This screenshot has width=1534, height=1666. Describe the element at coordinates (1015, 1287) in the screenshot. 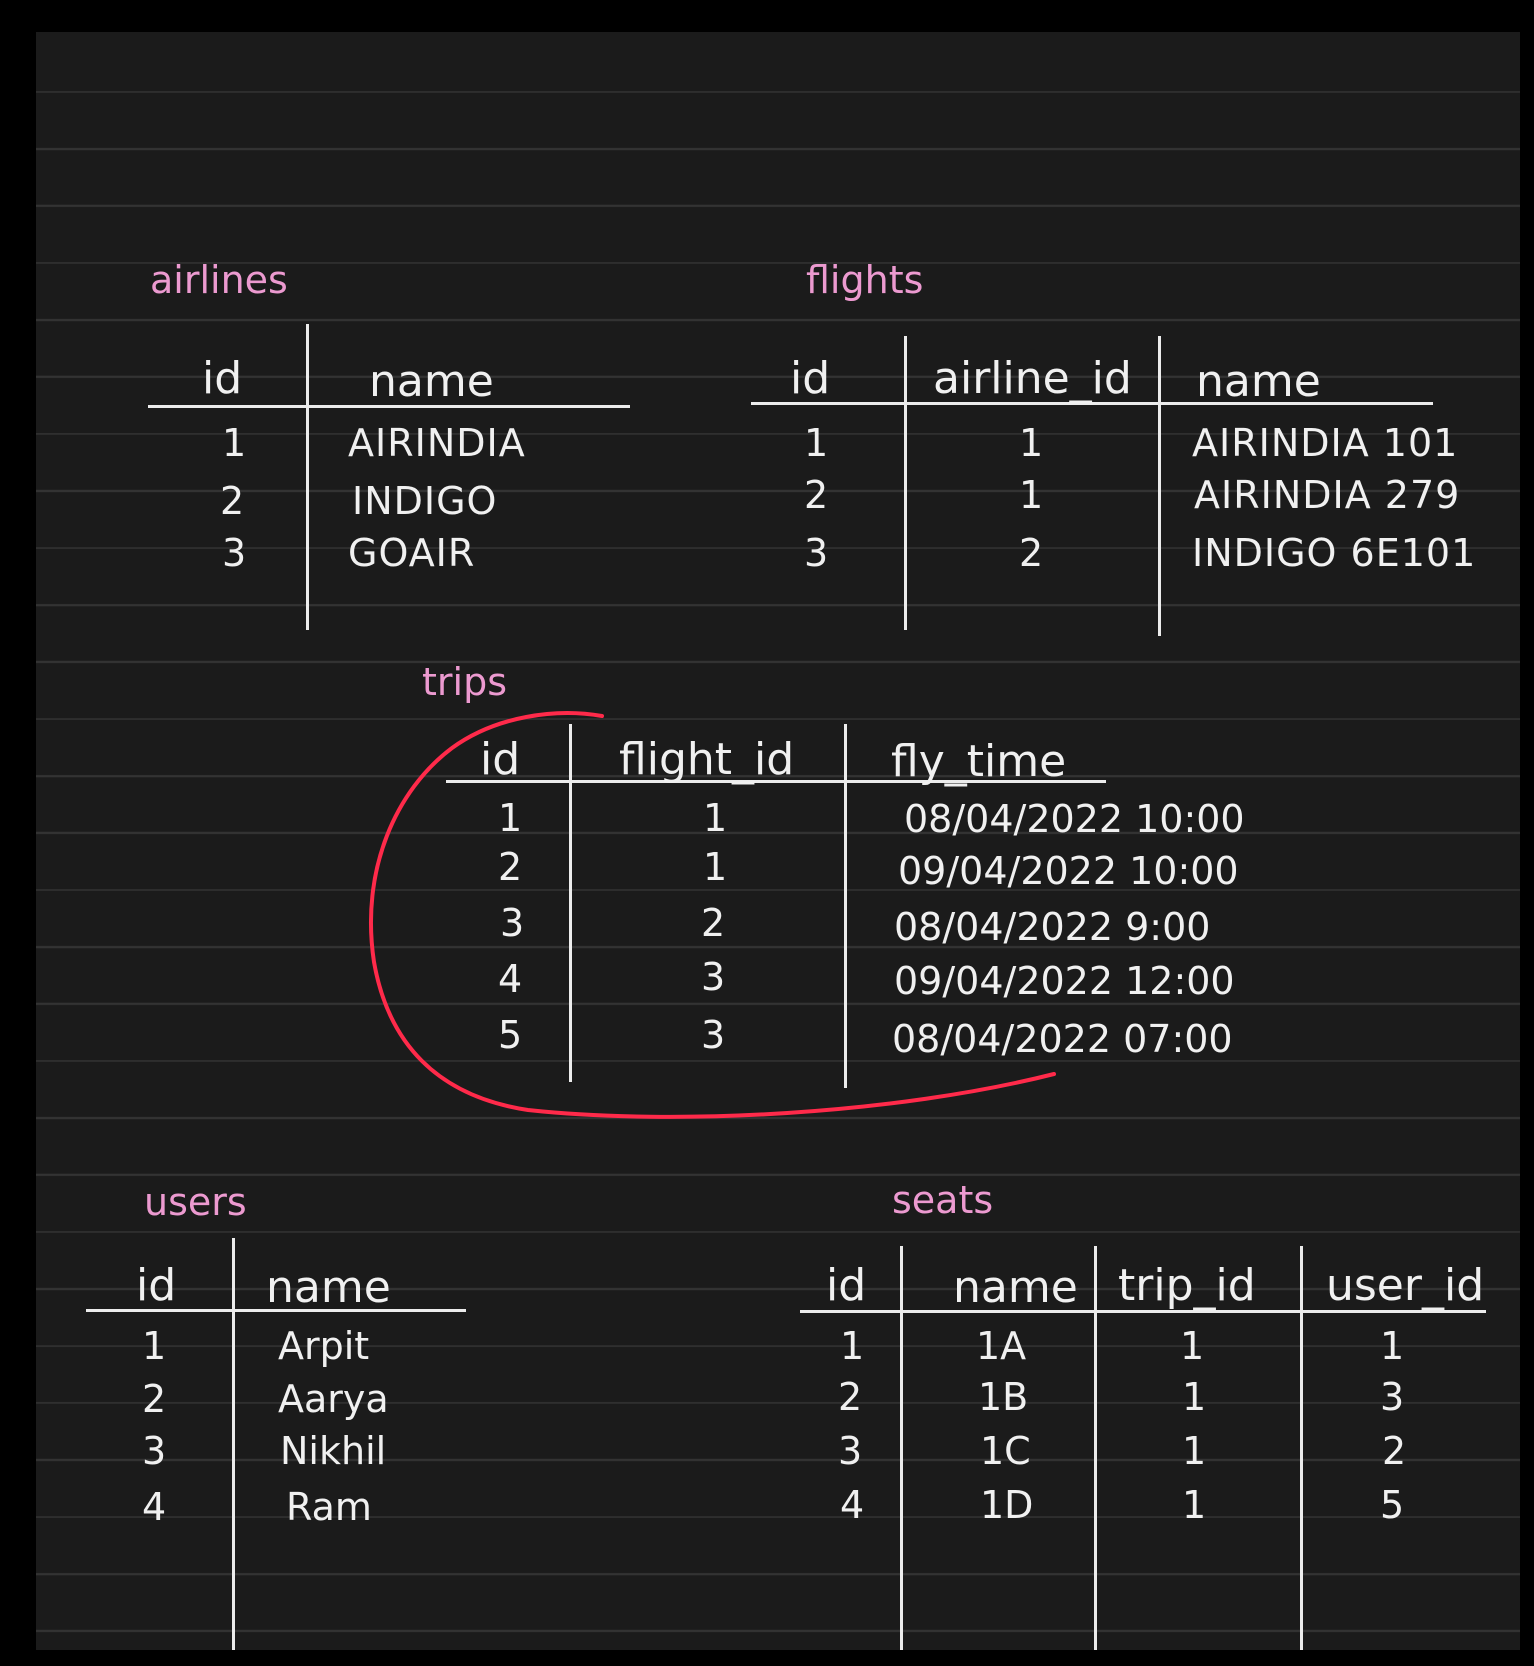

I see `seats-header-name: name` at that location.